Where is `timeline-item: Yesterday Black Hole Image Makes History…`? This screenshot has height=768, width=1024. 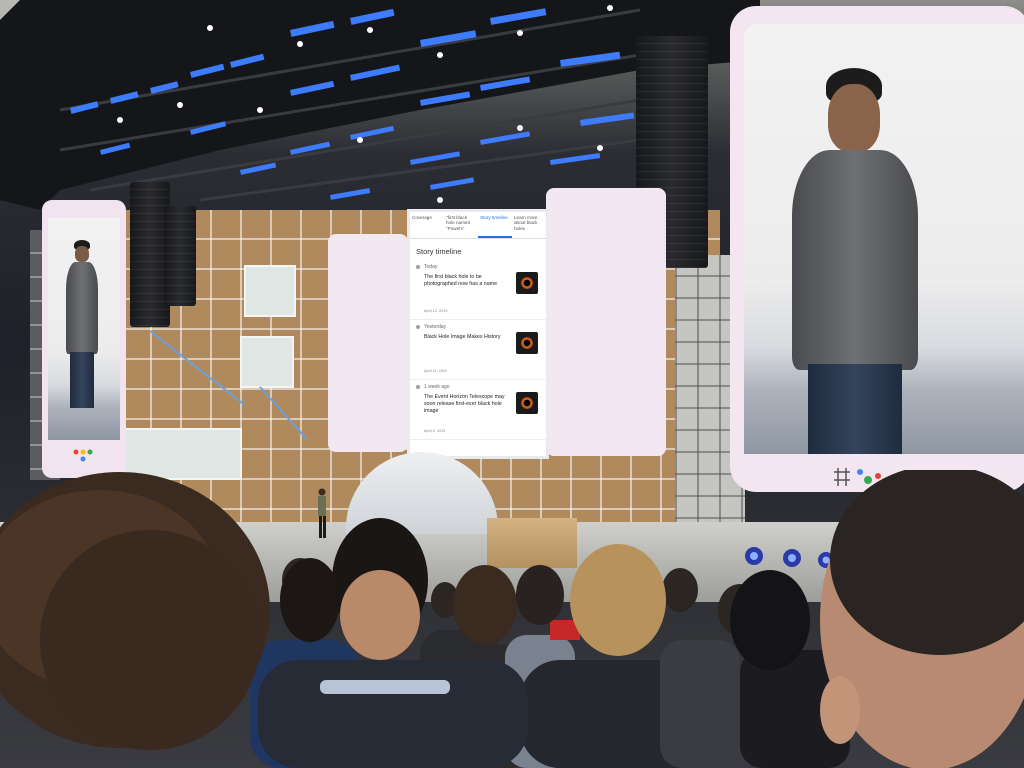 timeline-item: Yesterday Black Hole Image Makes History… is located at coordinates (478, 350).